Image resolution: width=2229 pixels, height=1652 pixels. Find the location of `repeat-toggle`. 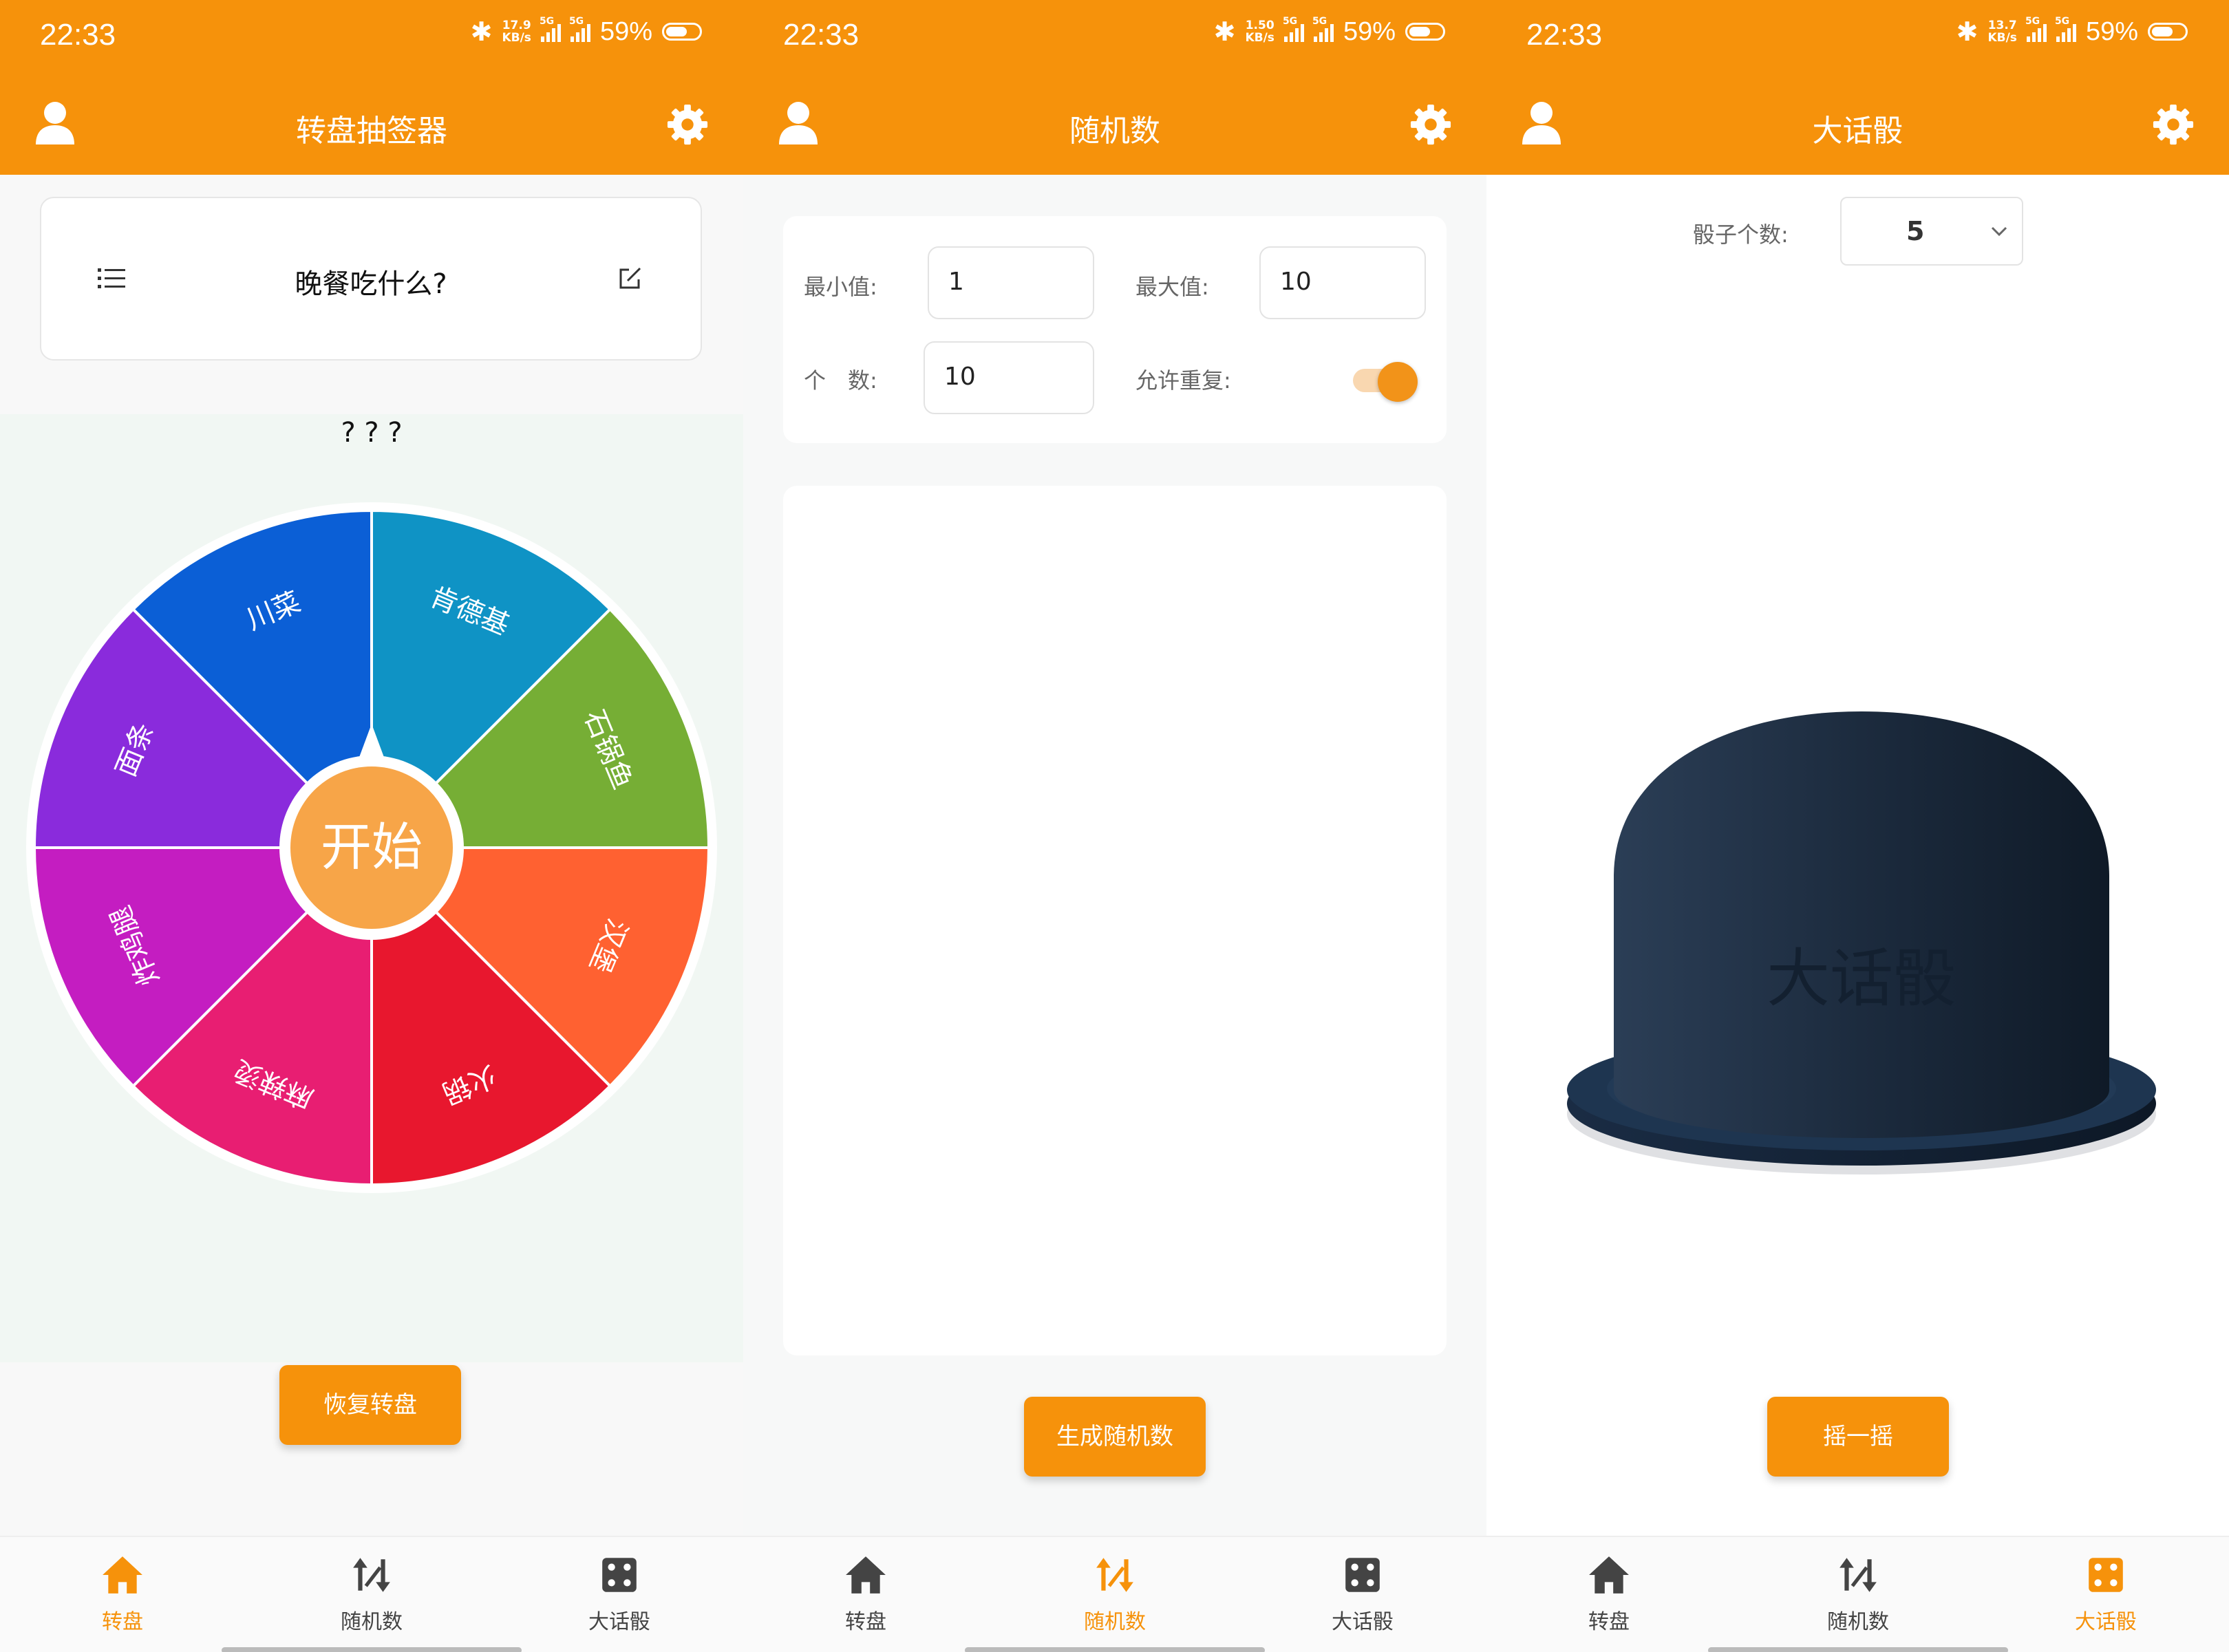

repeat-toggle is located at coordinates (1385, 382).